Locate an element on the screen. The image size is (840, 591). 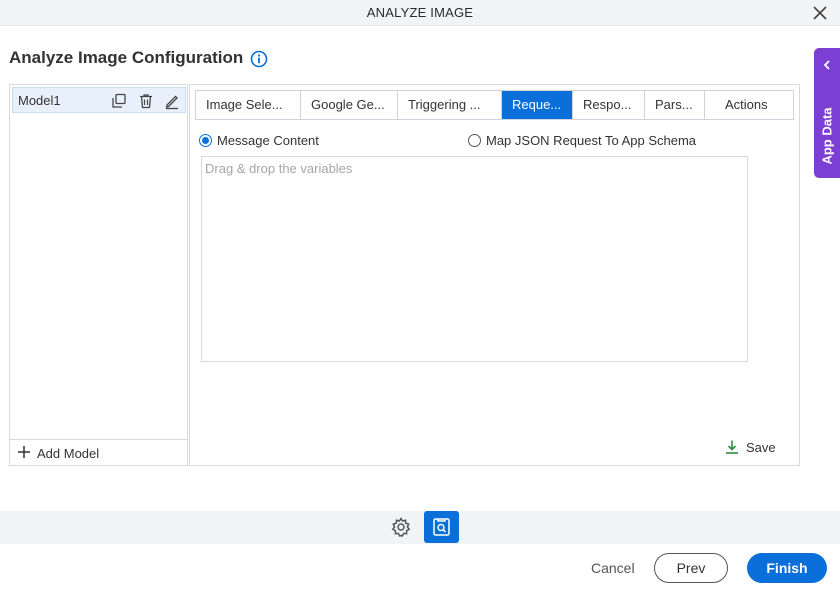
info-icon is located at coordinates (259, 59).